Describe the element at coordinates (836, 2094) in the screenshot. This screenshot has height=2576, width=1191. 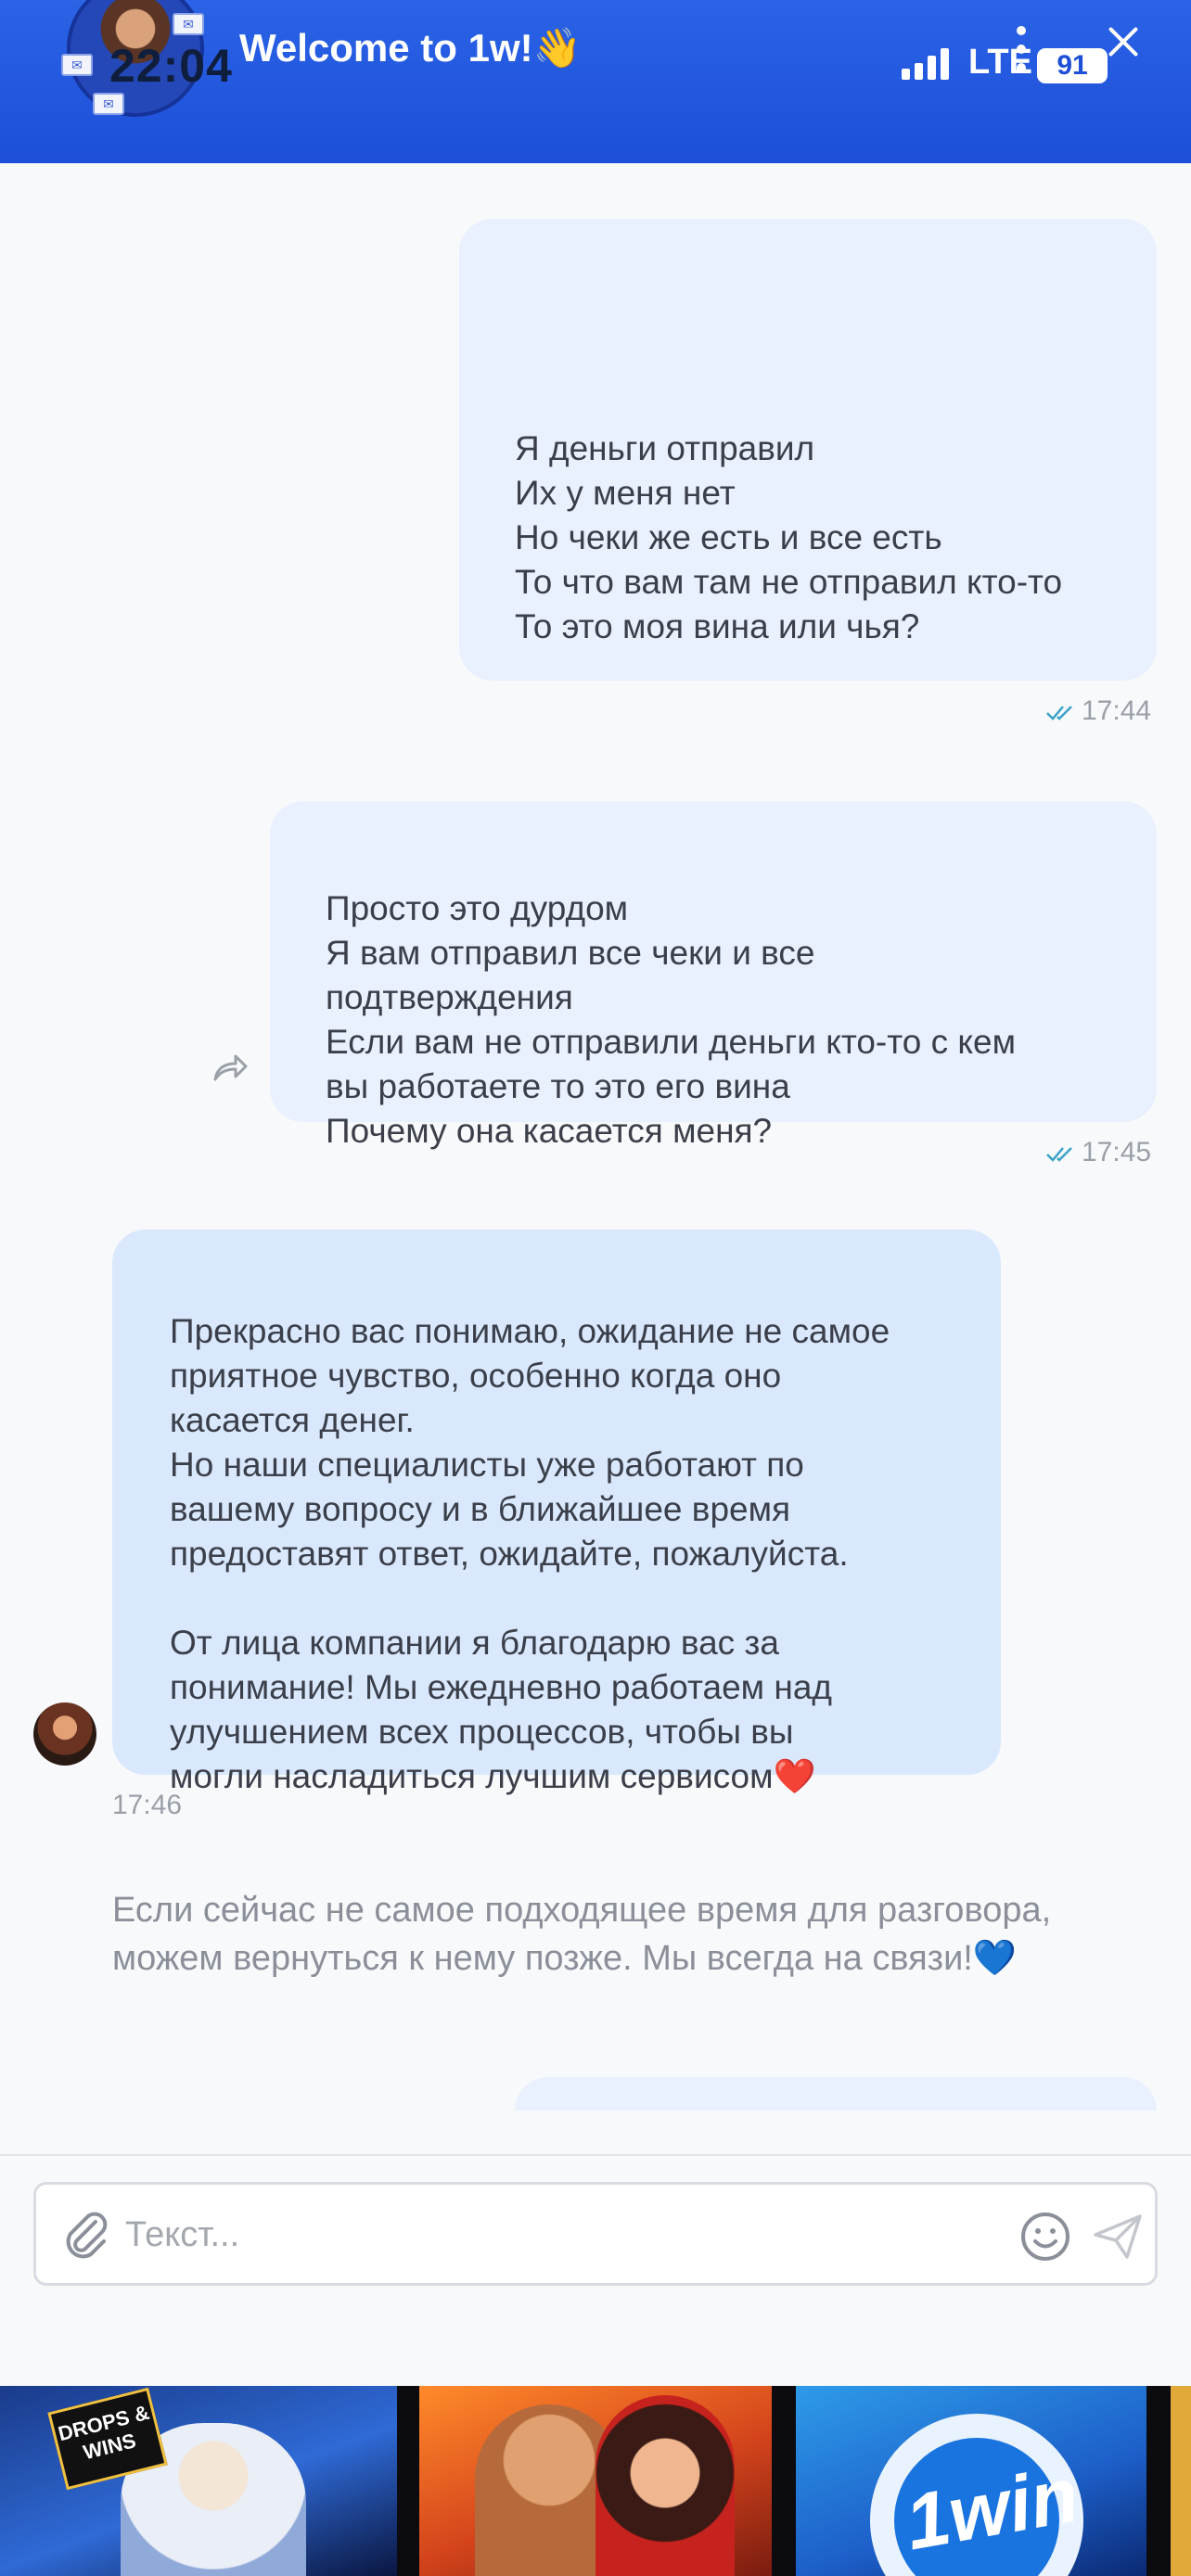
I see `message-outgoing-partial` at that location.